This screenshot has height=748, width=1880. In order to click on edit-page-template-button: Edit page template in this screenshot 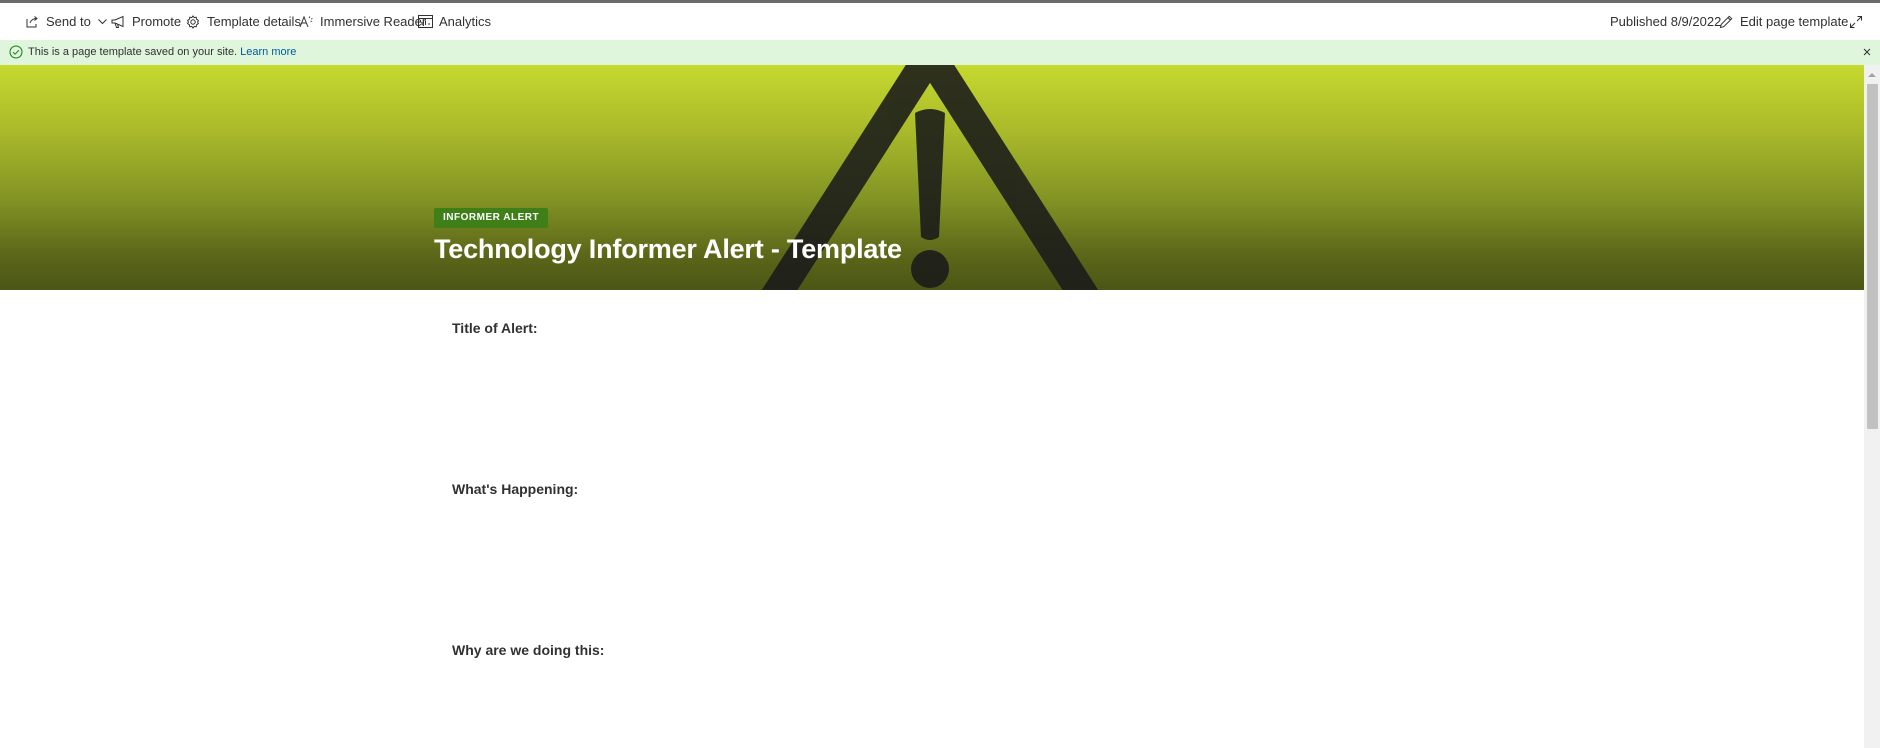, I will do `click(1783, 21)`.